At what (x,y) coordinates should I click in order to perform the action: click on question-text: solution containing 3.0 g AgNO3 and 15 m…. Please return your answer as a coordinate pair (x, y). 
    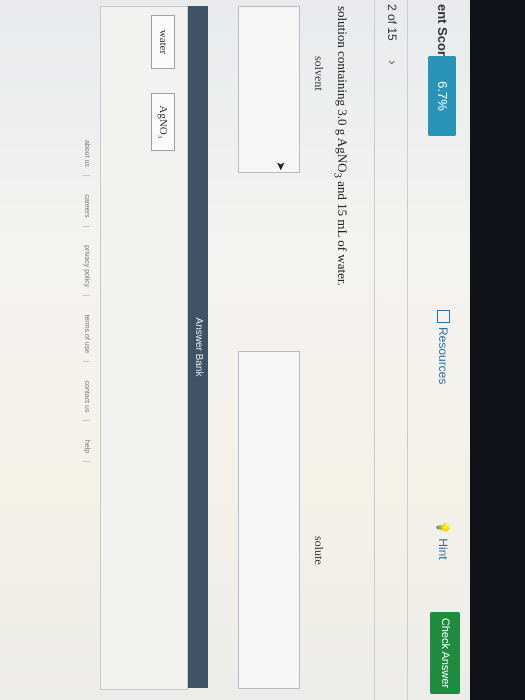
    Looking at the image, I should click on (340, 146).